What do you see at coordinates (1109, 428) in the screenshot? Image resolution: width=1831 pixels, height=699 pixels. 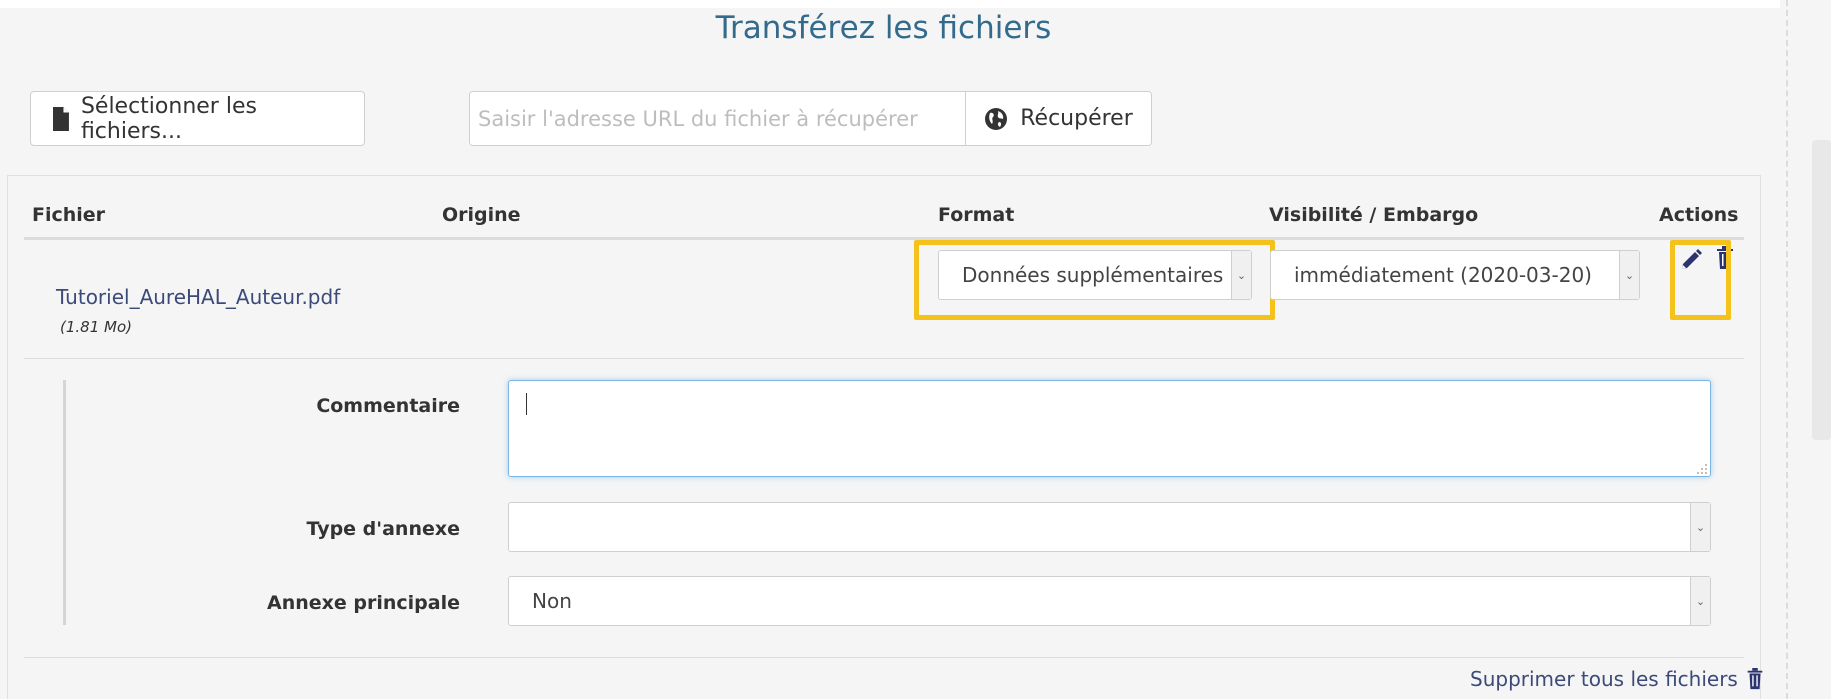 I see `comment-textarea` at bounding box center [1109, 428].